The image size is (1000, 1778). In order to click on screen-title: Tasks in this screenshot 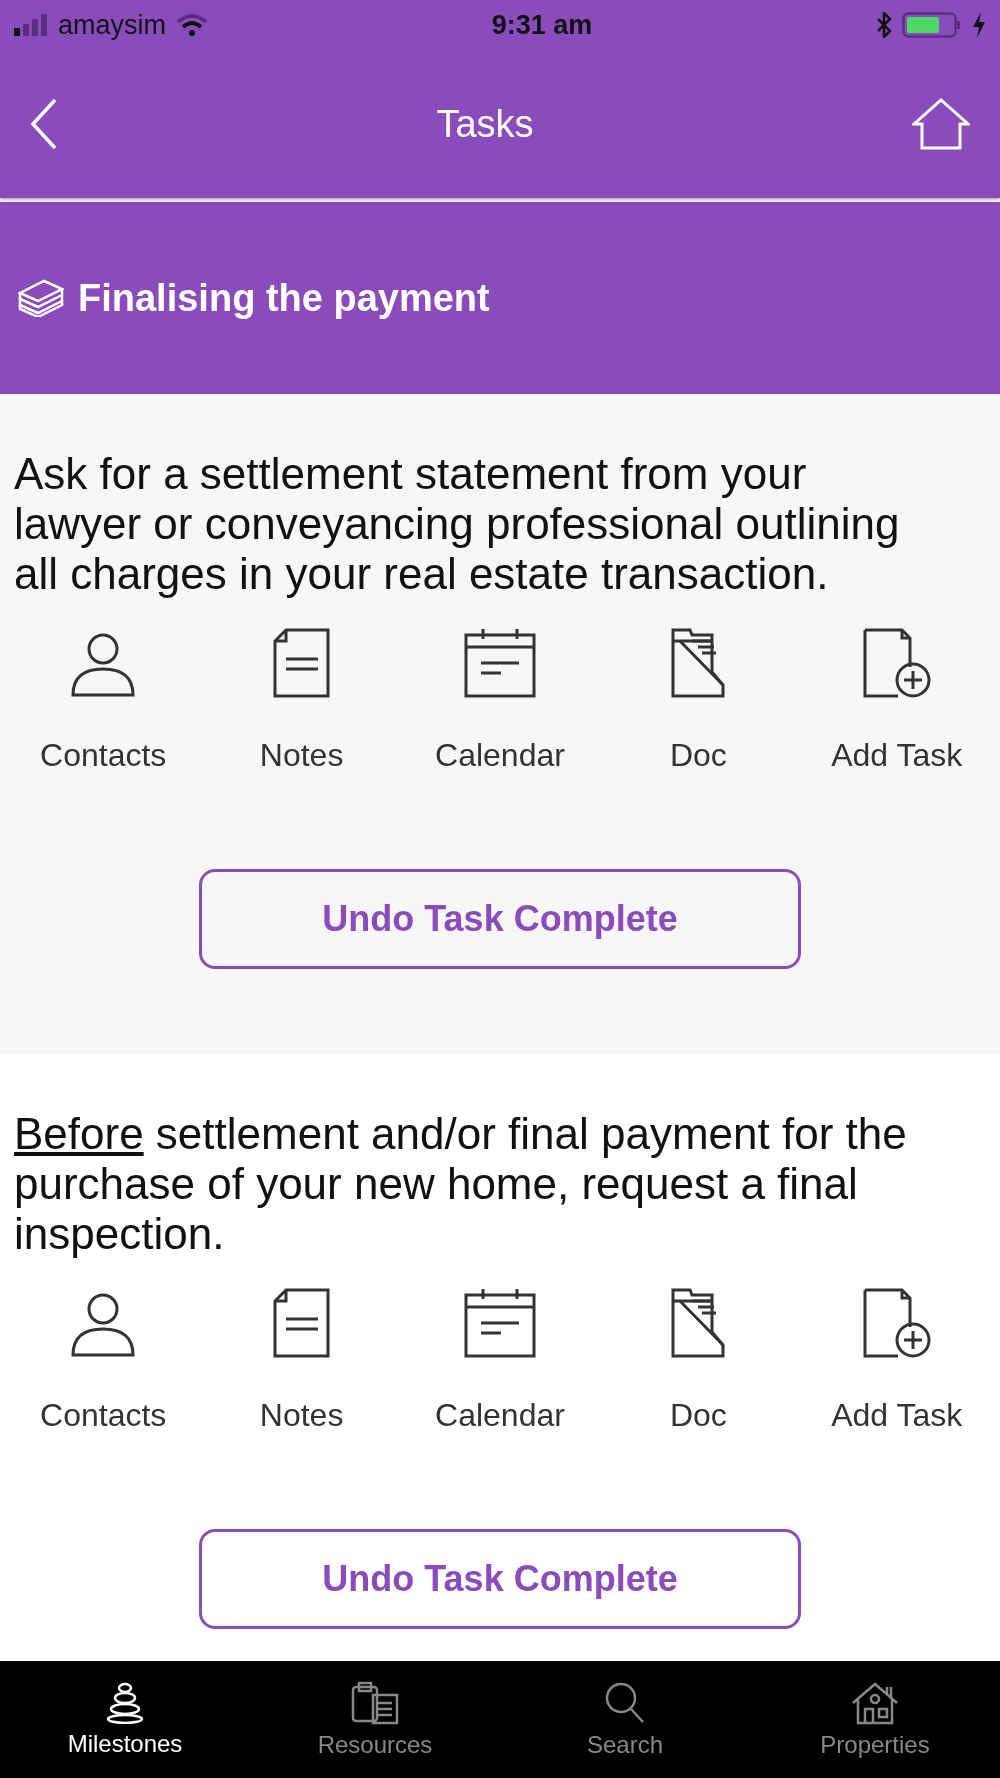, I will do `click(485, 124)`.